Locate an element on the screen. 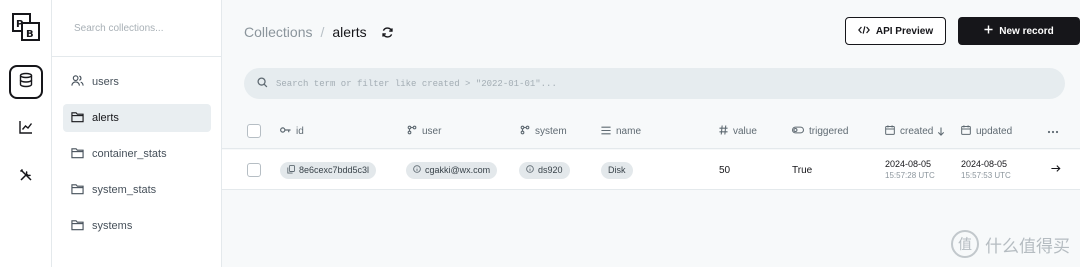 The height and width of the screenshot is (267, 1080). filter-input is located at coordinates (656, 83).